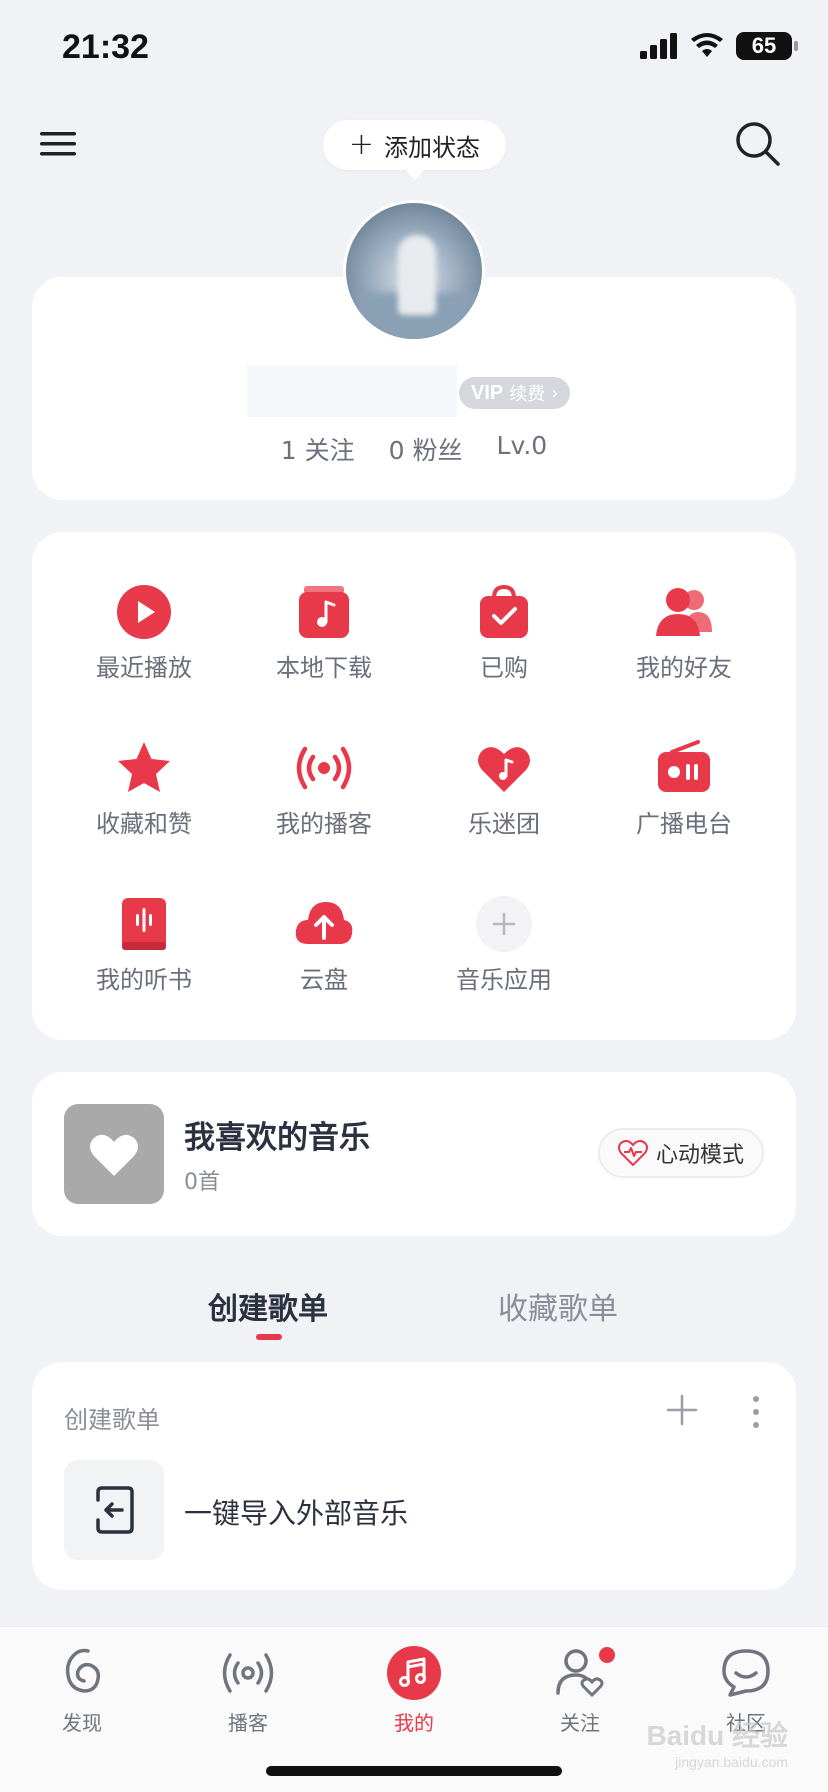  Describe the element at coordinates (288, 450) in the screenshot. I see `following-count: 1` at that location.